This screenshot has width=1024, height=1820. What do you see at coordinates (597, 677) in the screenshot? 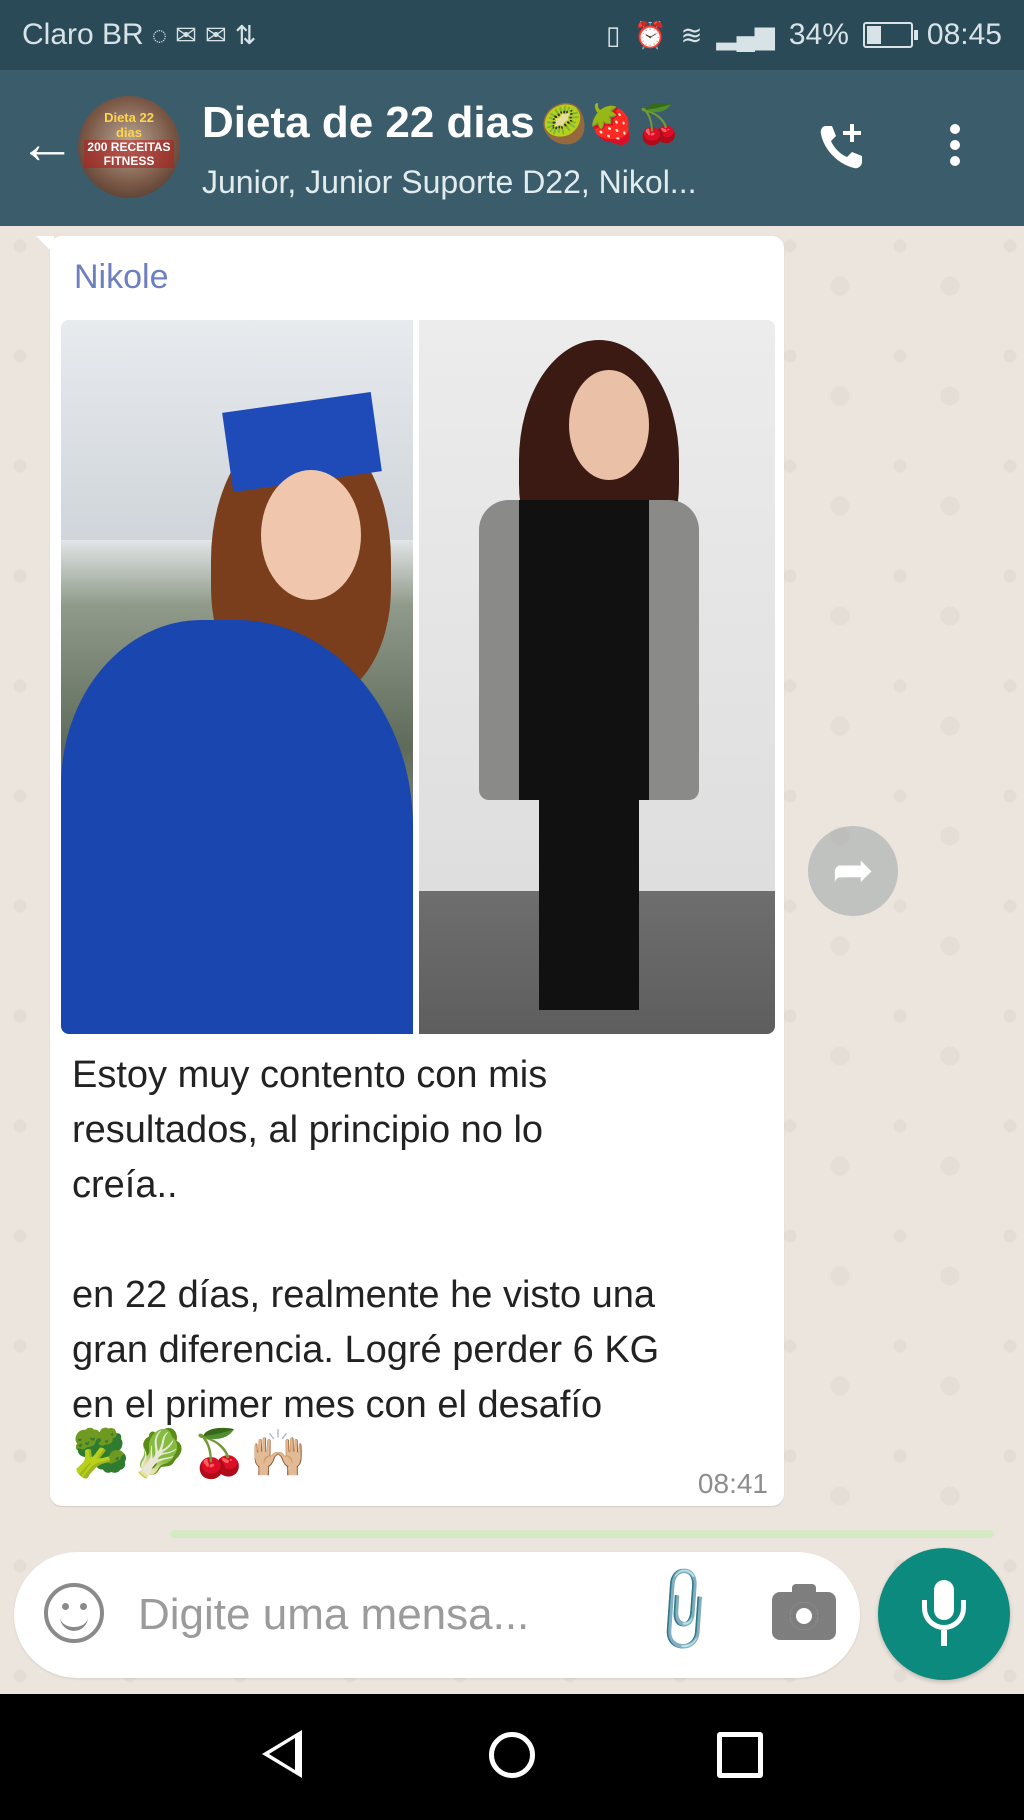
I see `after-photo` at bounding box center [597, 677].